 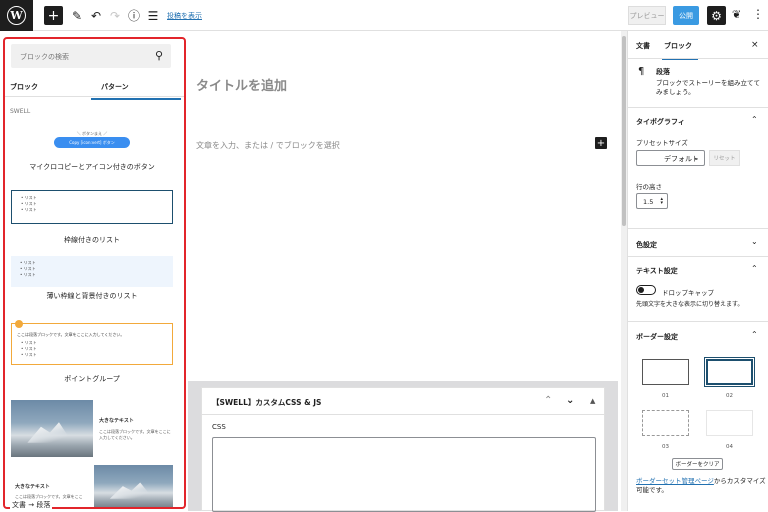 I want to click on pattern-title: 薄い枠線と背景付きのリスト, so click(x=92, y=296).